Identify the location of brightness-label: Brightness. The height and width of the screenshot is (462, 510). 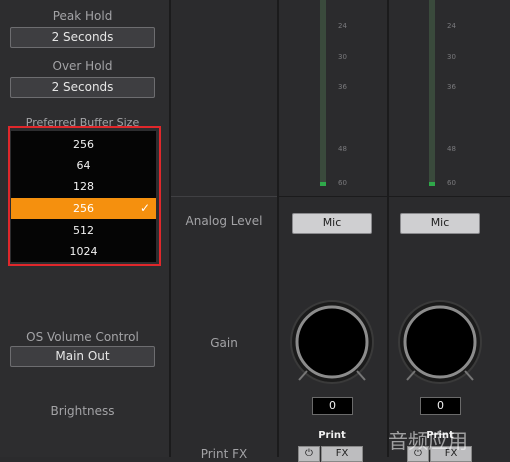
(82, 411).